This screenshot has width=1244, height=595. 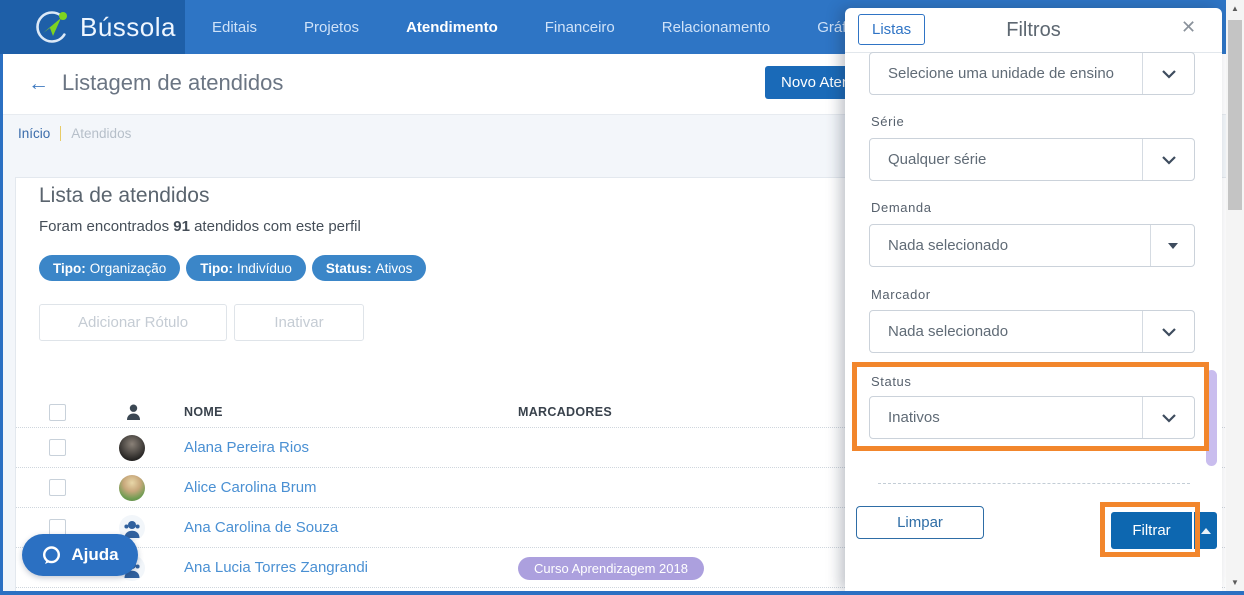 I want to click on apply-dropdown-toggle, so click(x=1205, y=530).